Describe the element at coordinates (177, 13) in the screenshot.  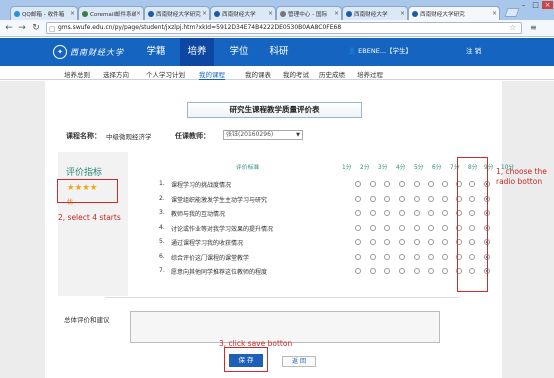
I see `browser-tab: 西南财经大学研究 ×` at that location.